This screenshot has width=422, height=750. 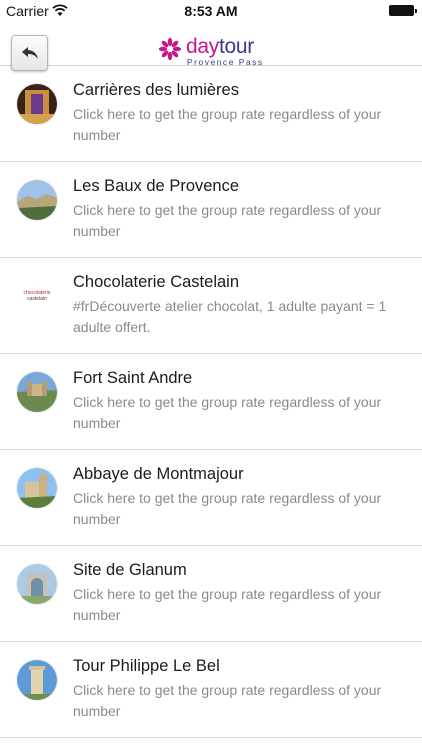 What do you see at coordinates (37, 299) in the screenshot?
I see `thumb-text-line-2: castelain` at bounding box center [37, 299].